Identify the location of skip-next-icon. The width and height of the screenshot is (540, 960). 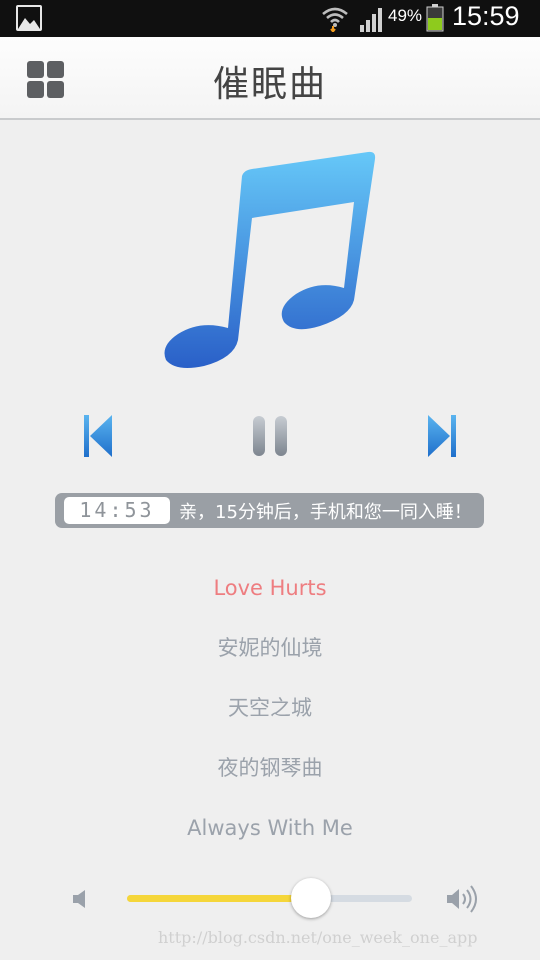
(442, 436).